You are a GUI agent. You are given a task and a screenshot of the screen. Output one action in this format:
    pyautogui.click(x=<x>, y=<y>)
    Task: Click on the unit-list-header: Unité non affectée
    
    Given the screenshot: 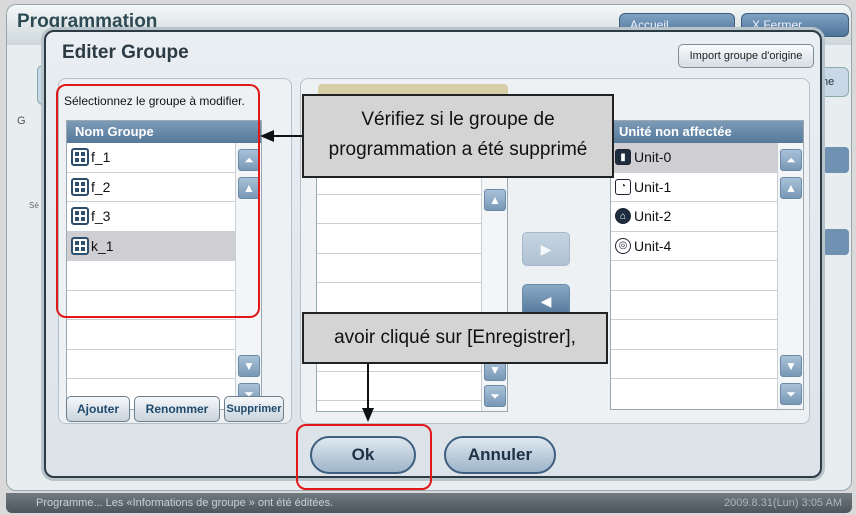 What is the action you would take?
    pyautogui.click(x=707, y=132)
    